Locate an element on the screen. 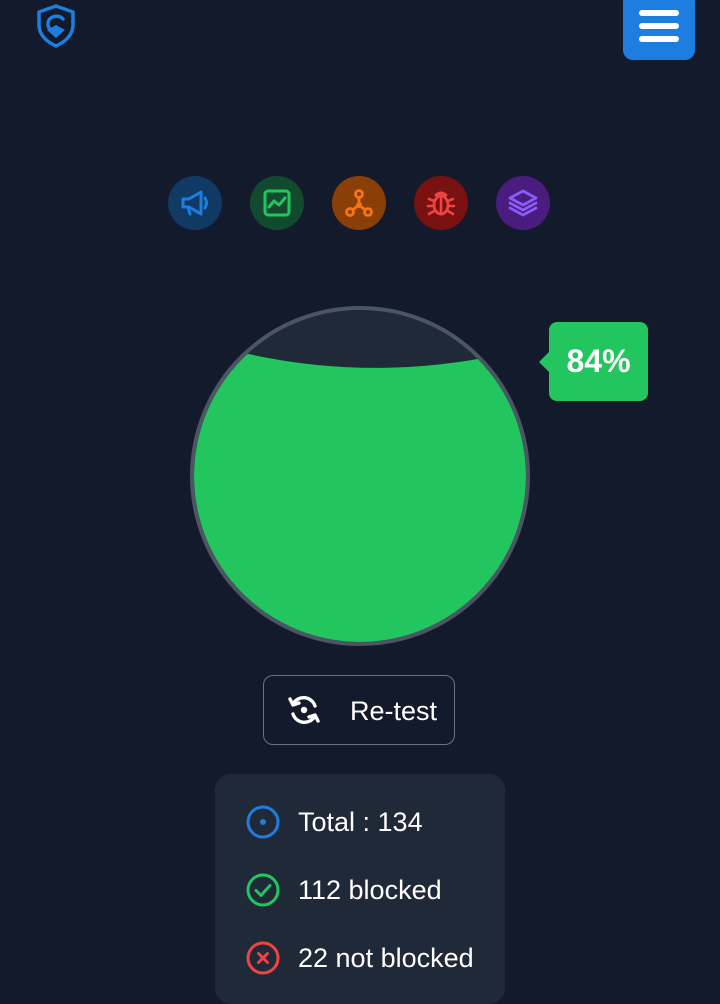 This screenshot has height=1004, width=720. bug-icon is located at coordinates (441, 203).